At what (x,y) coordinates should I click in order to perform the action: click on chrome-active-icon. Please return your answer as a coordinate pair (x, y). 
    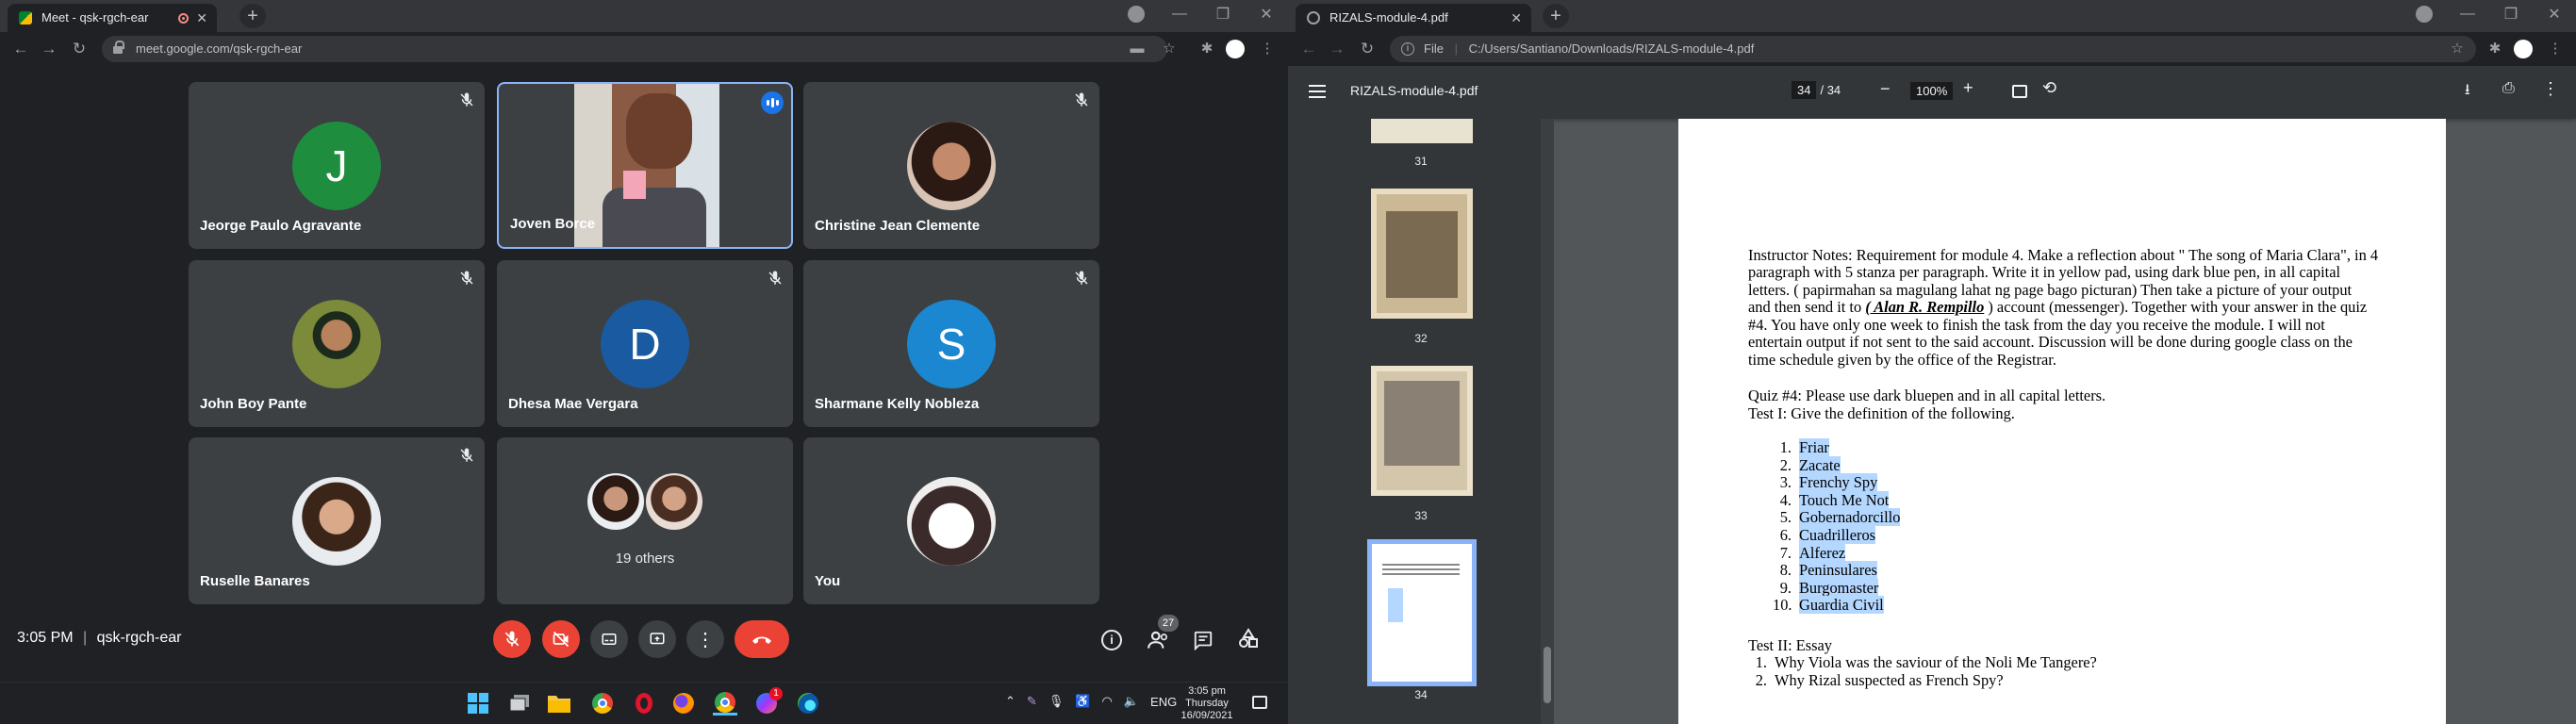
    Looking at the image, I should click on (725, 703).